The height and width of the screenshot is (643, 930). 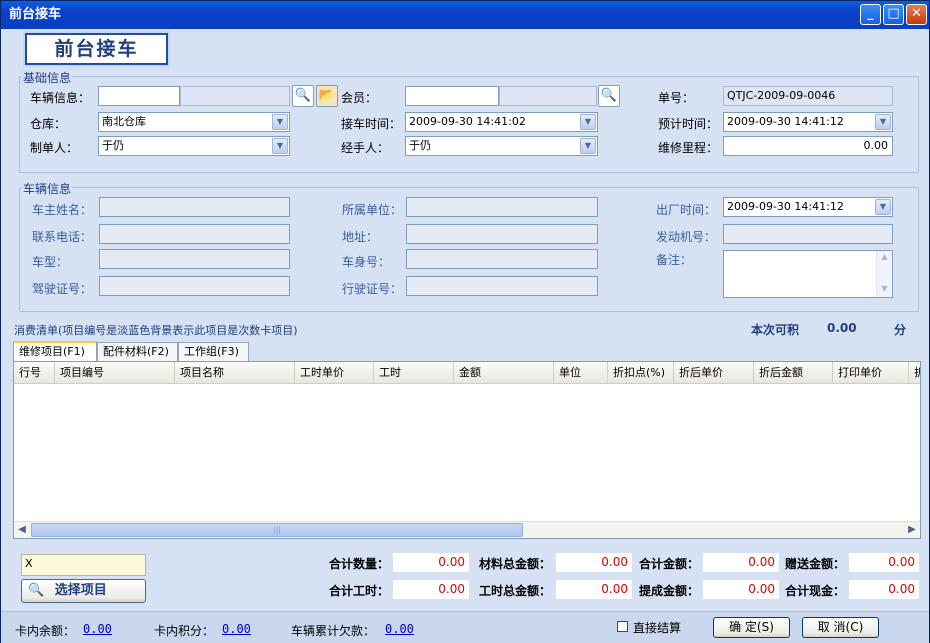 What do you see at coordinates (431, 589) in the screenshot?
I see `hours-value: 0.00` at bounding box center [431, 589].